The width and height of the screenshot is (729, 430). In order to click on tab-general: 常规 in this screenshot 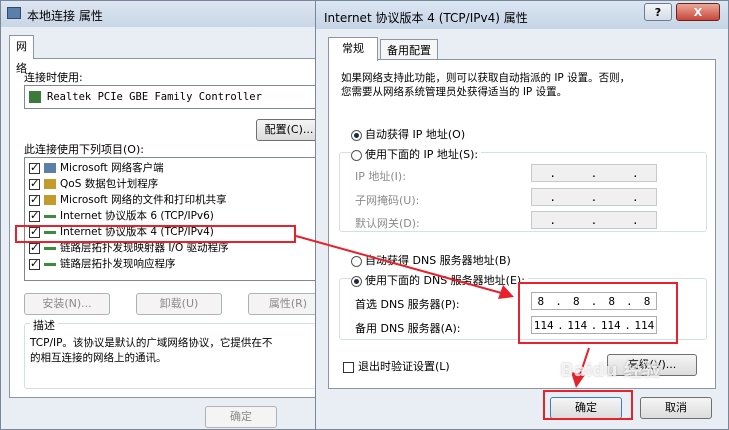, I will do `click(353, 49)`.